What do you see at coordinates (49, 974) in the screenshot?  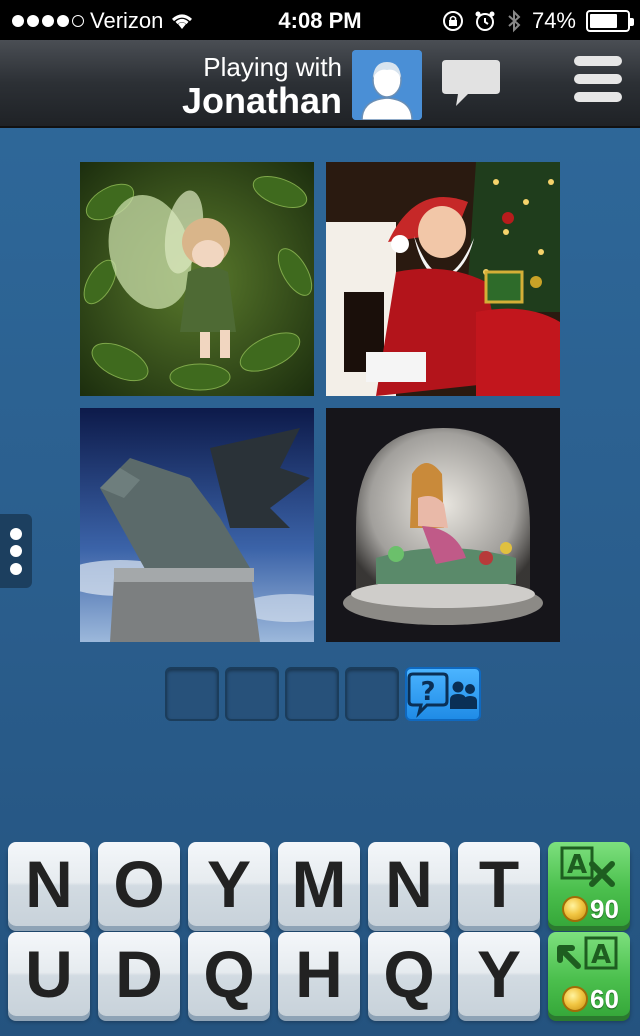 I see `letter-tile: U` at bounding box center [49, 974].